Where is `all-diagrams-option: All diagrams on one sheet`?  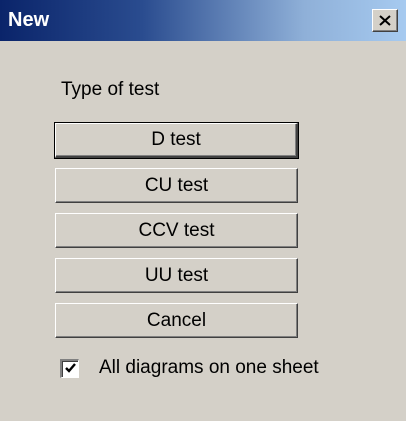 all-diagrams-option: All diagrams on one sheet is located at coordinates (189, 368).